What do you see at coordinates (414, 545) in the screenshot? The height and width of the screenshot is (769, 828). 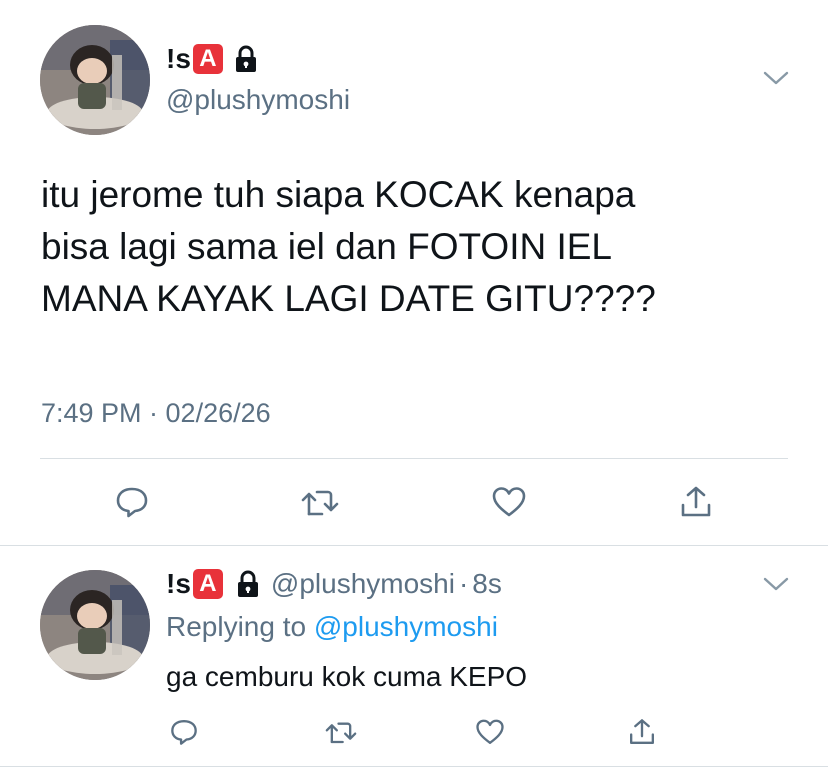 I see `section-divider` at bounding box center [414, 545].